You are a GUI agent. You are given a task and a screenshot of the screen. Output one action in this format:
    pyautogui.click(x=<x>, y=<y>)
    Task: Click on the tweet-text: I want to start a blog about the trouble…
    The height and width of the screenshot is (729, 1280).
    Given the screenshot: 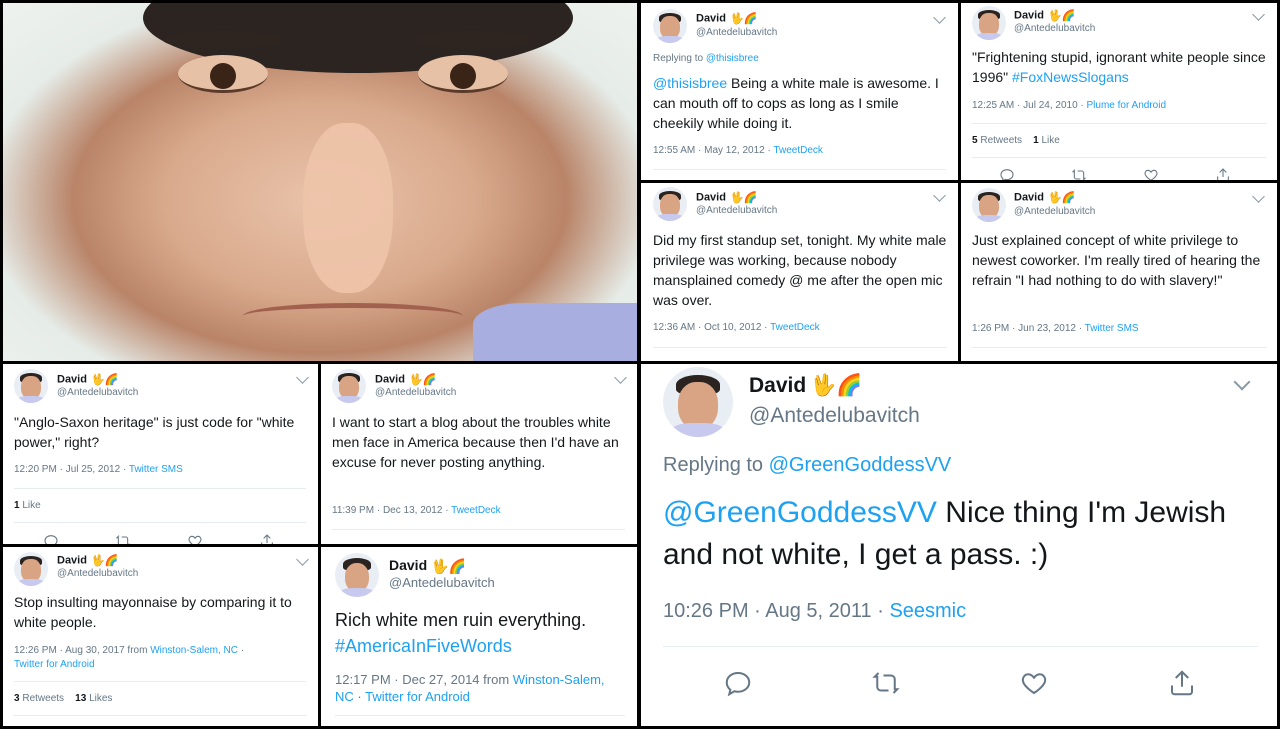 What is the action you would take?
    pyautogui.click(x=475, y=442)
    